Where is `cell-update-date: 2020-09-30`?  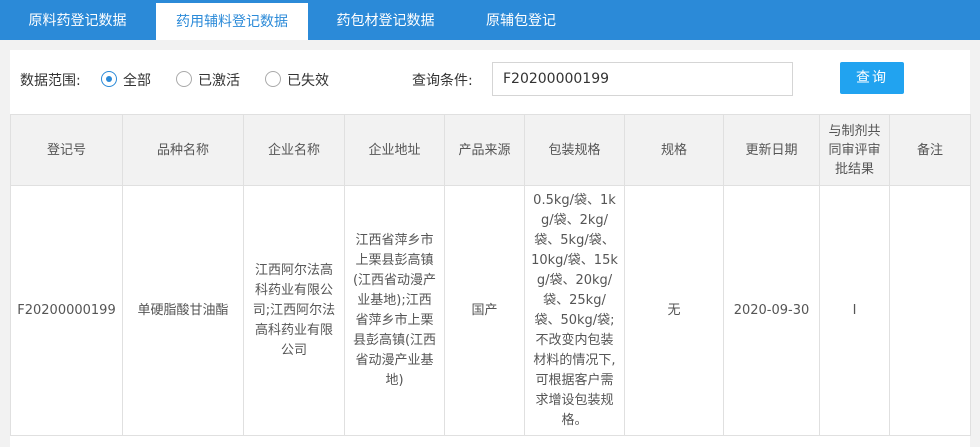 cell-update-date: 2020-09-30 is located at coordinates (771, 310).